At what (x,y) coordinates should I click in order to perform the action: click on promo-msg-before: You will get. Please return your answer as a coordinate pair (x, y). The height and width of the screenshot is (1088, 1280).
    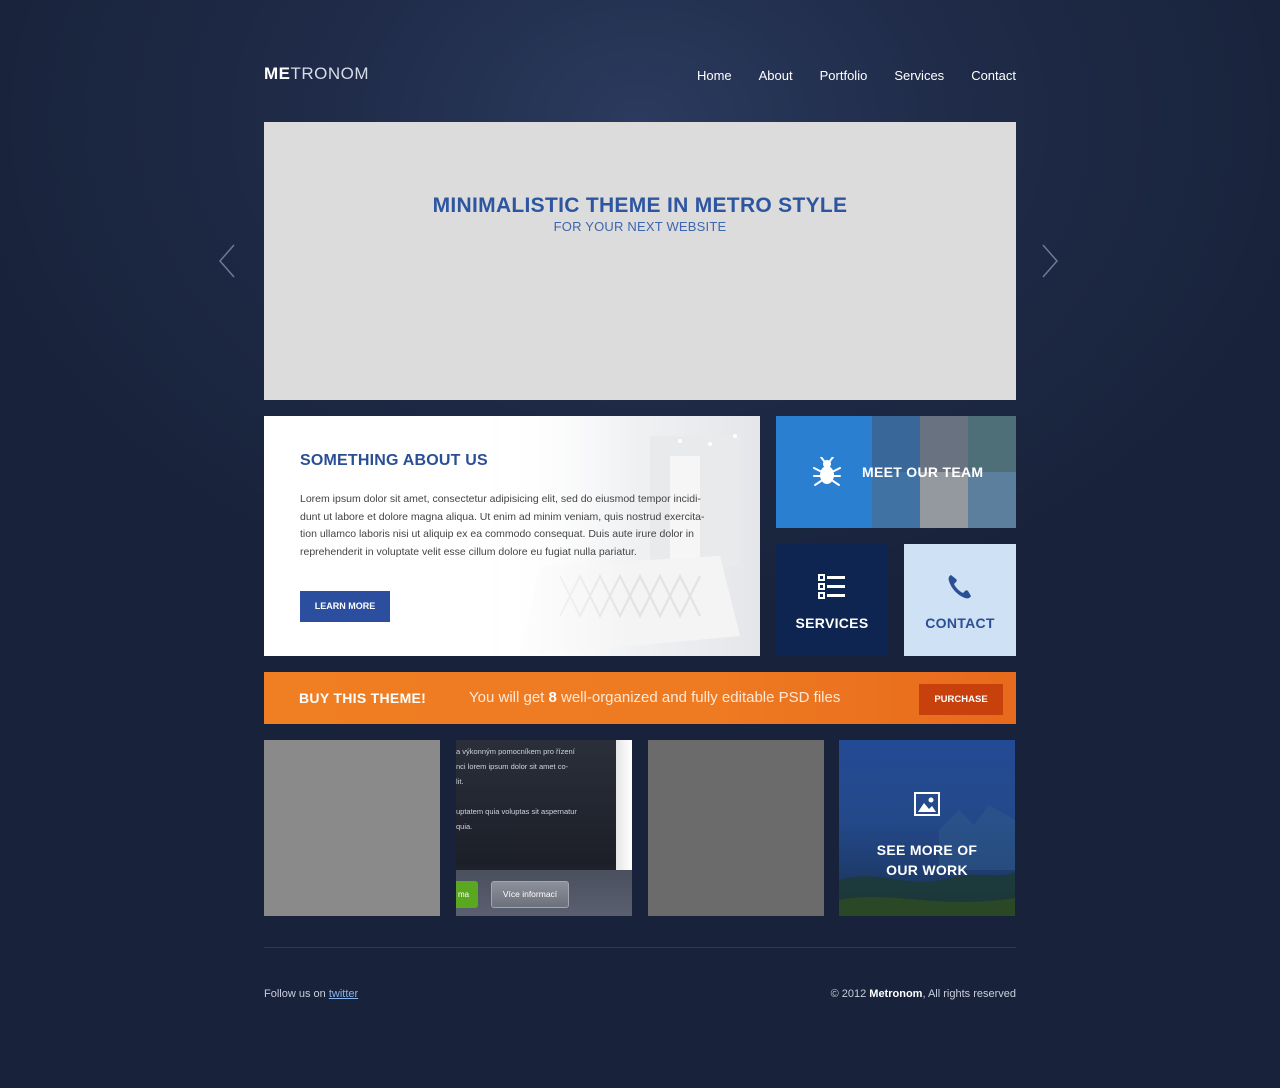
    Looking at the image, I should click on (509, 697).